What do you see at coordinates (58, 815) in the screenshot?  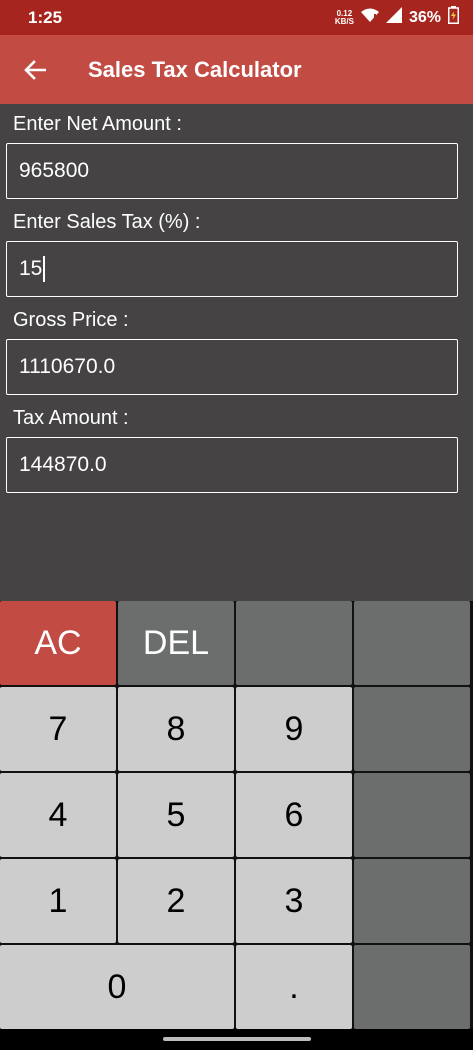 I see `key-4: 4` at bounding box center [58, 815].